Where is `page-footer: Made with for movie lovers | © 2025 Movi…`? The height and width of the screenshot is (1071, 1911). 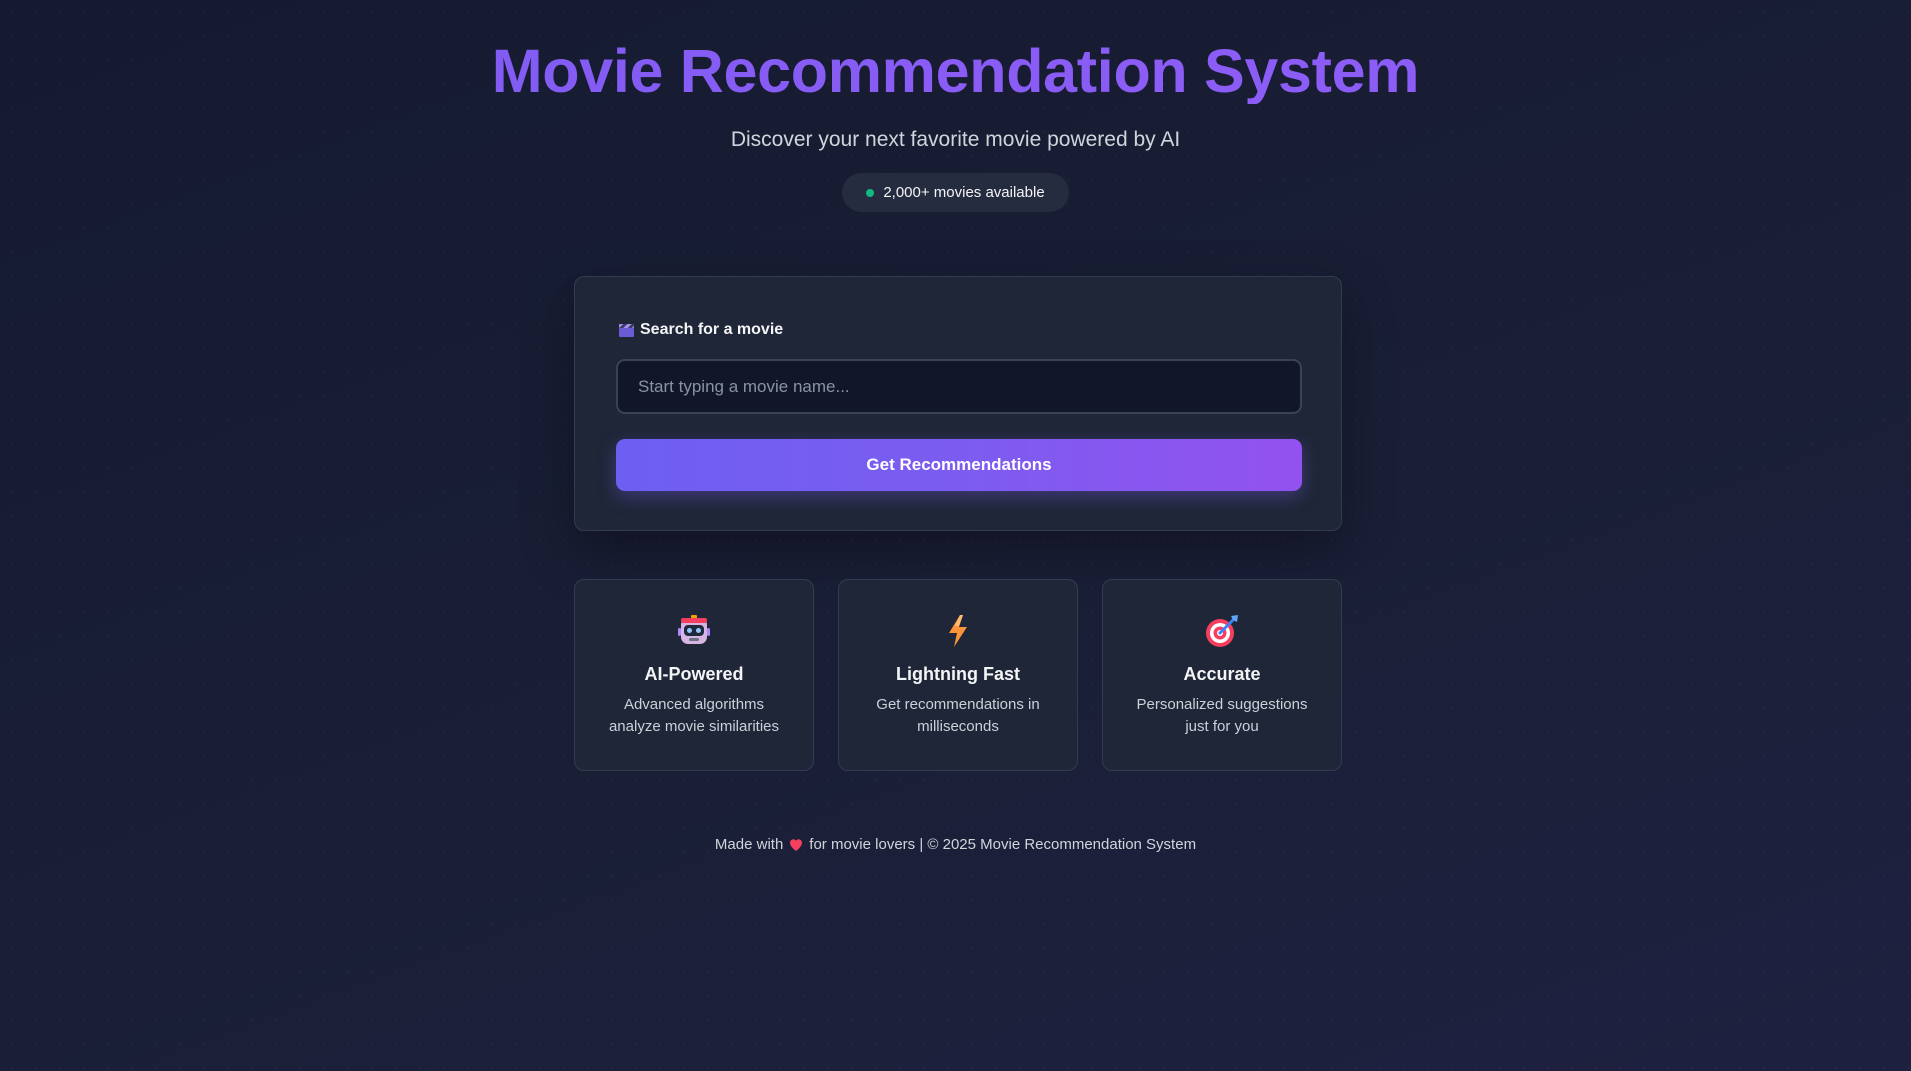
page-footer: Made with for movie lovers | © 2025 Movi… is located at coordinates (955, 844).